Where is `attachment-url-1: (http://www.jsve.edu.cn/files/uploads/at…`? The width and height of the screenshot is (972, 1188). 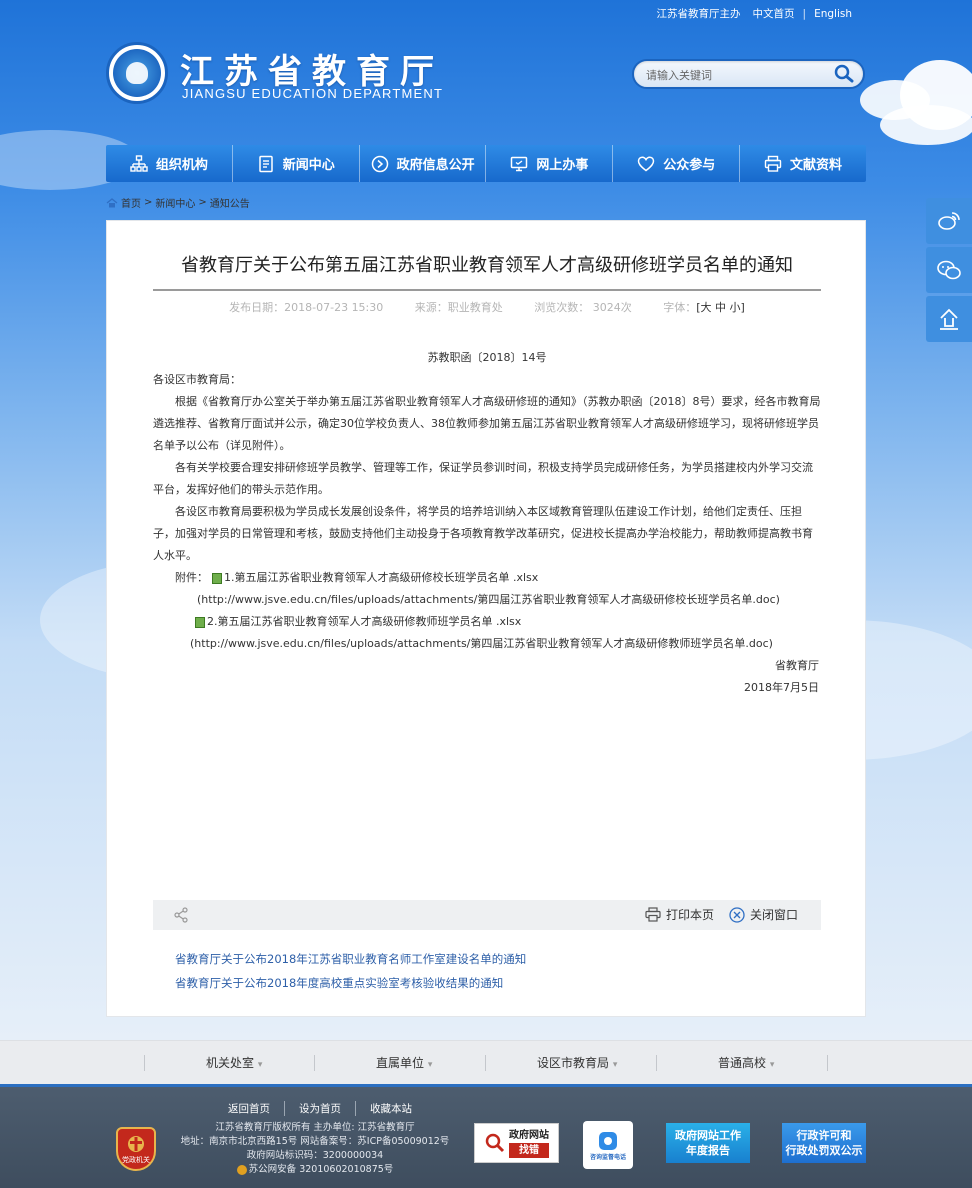
attachment-url-1: (http://www.jsve.edu.cn/files/uploads/at… is located at coordinates (488, 599).